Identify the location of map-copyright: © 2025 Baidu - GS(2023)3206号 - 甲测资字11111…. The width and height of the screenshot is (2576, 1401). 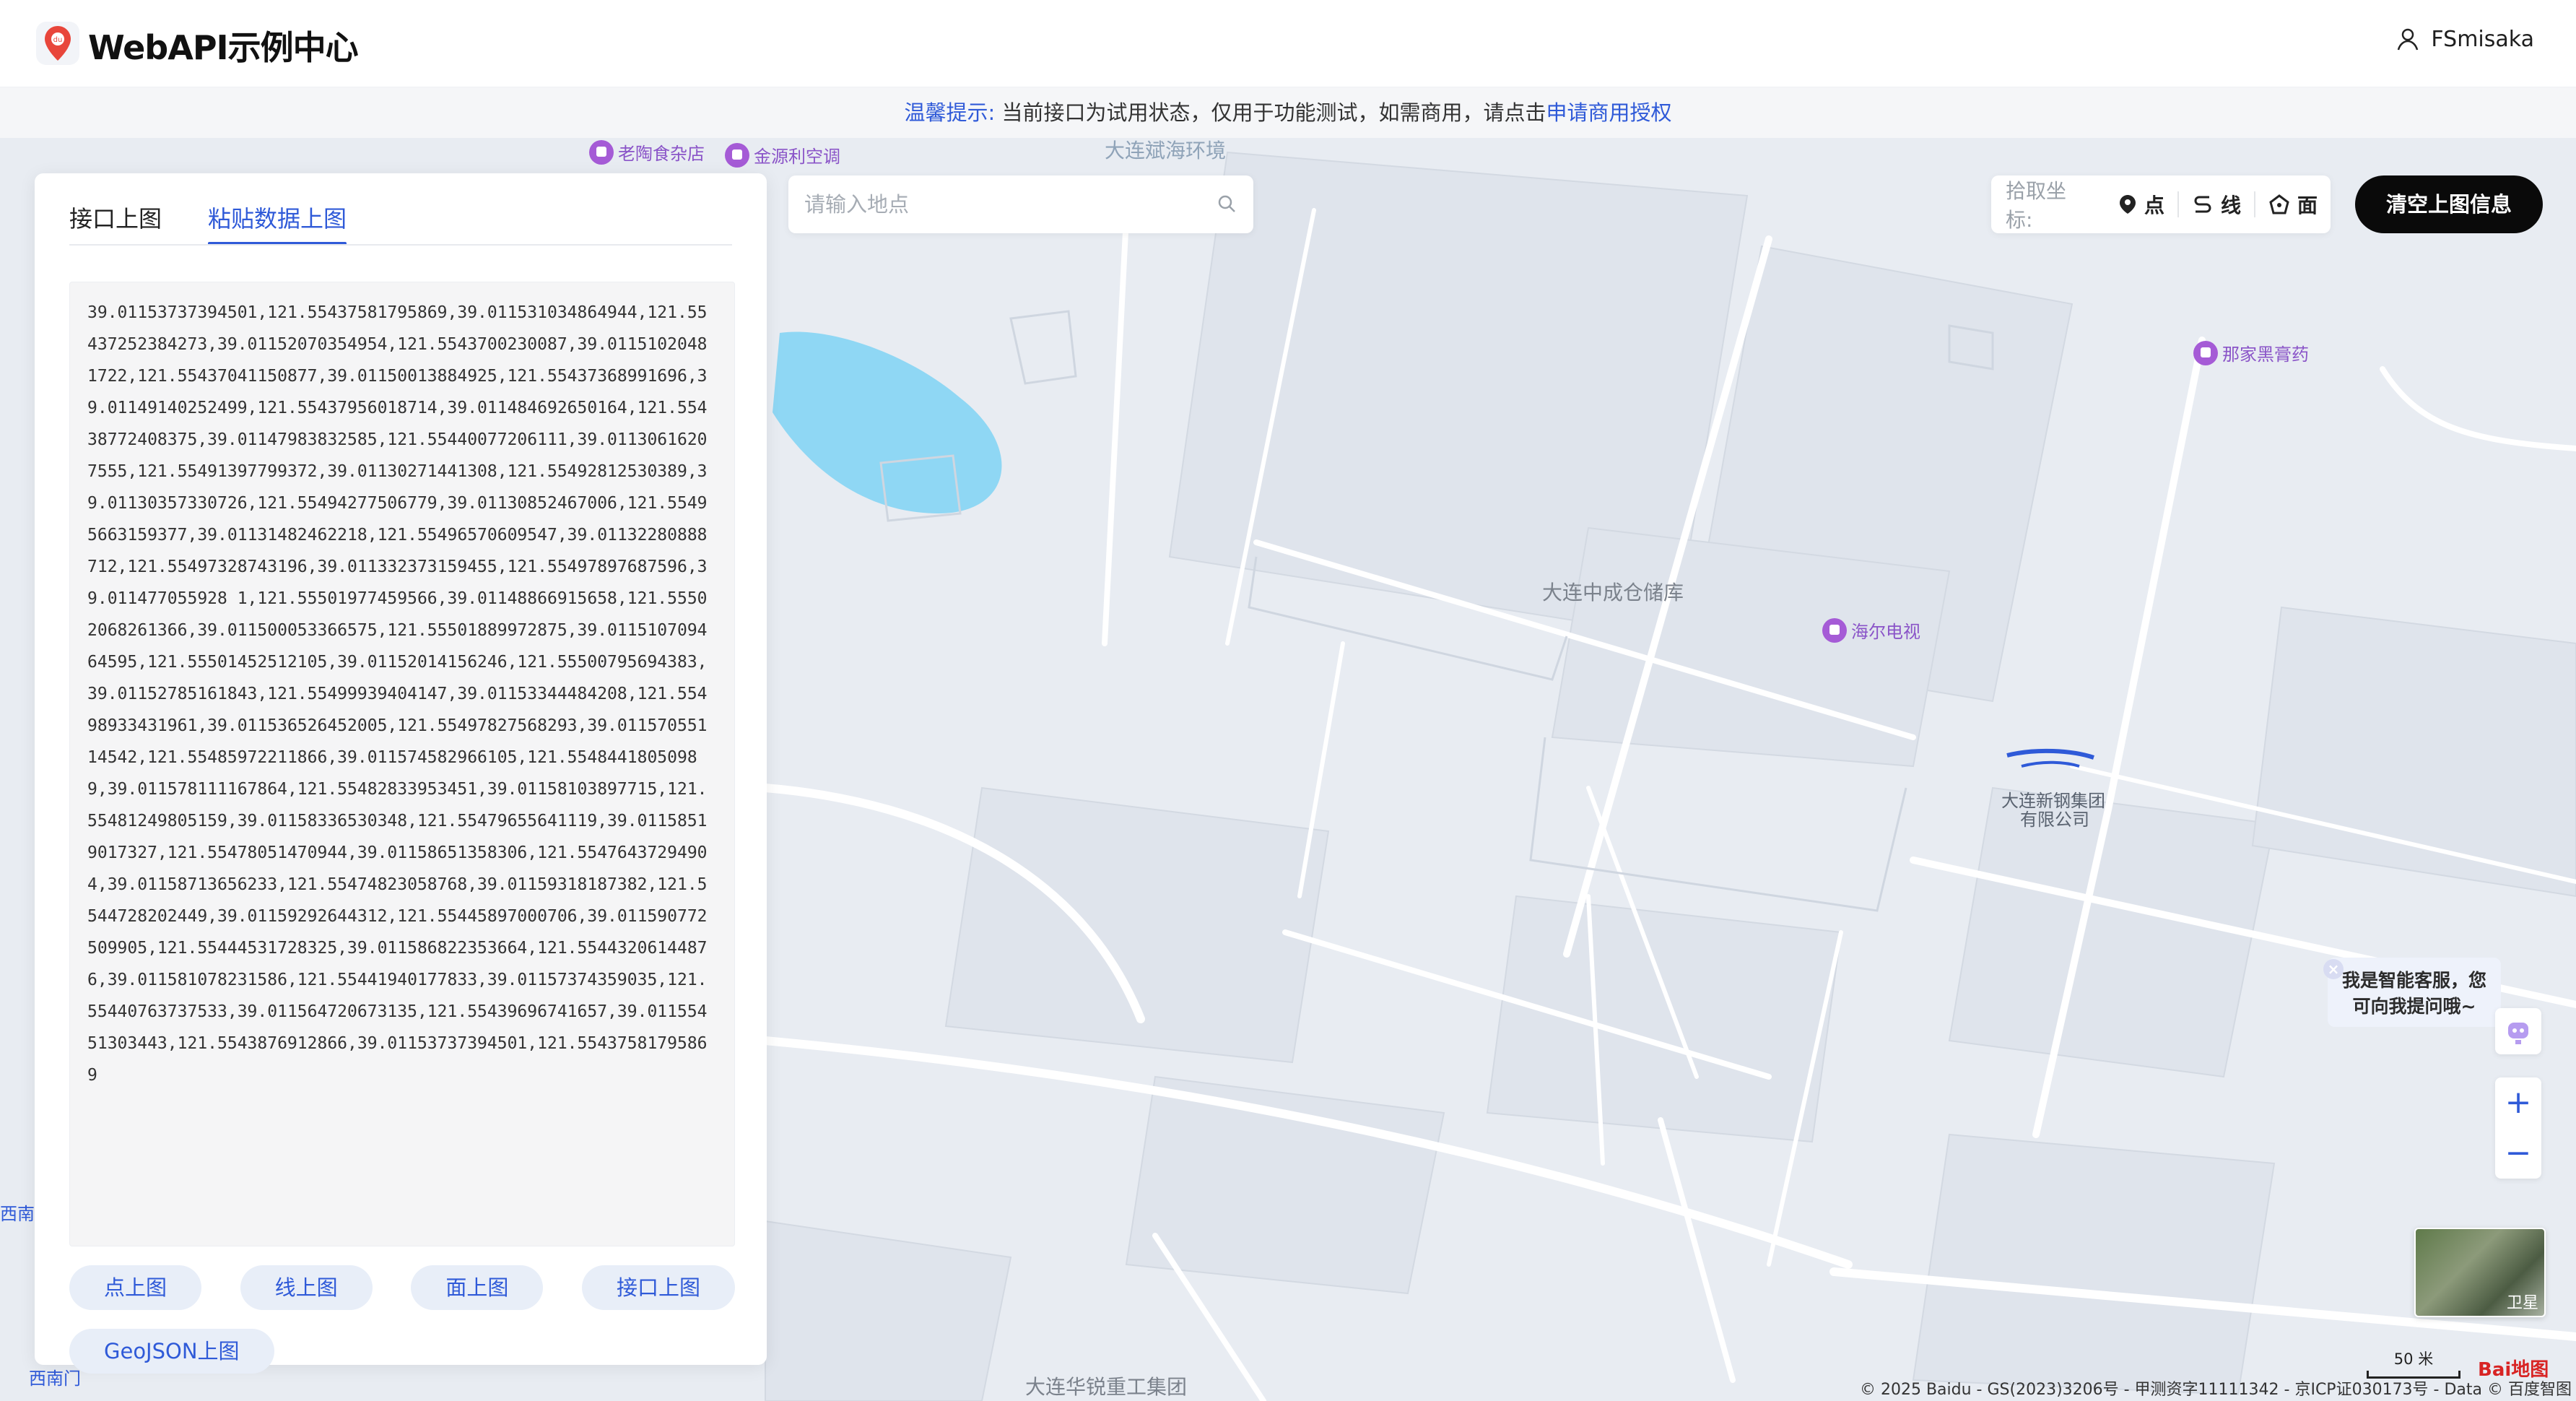
(2215, 1390).